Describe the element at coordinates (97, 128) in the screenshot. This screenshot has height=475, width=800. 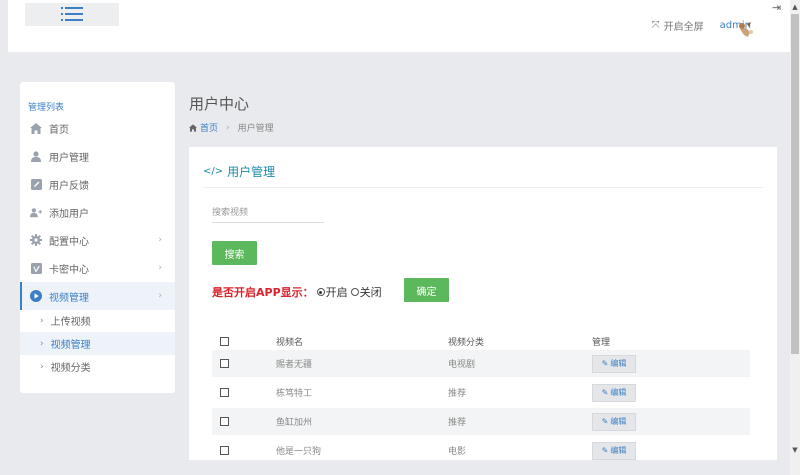
I see `sidebar-item-home: 首页` at that location.